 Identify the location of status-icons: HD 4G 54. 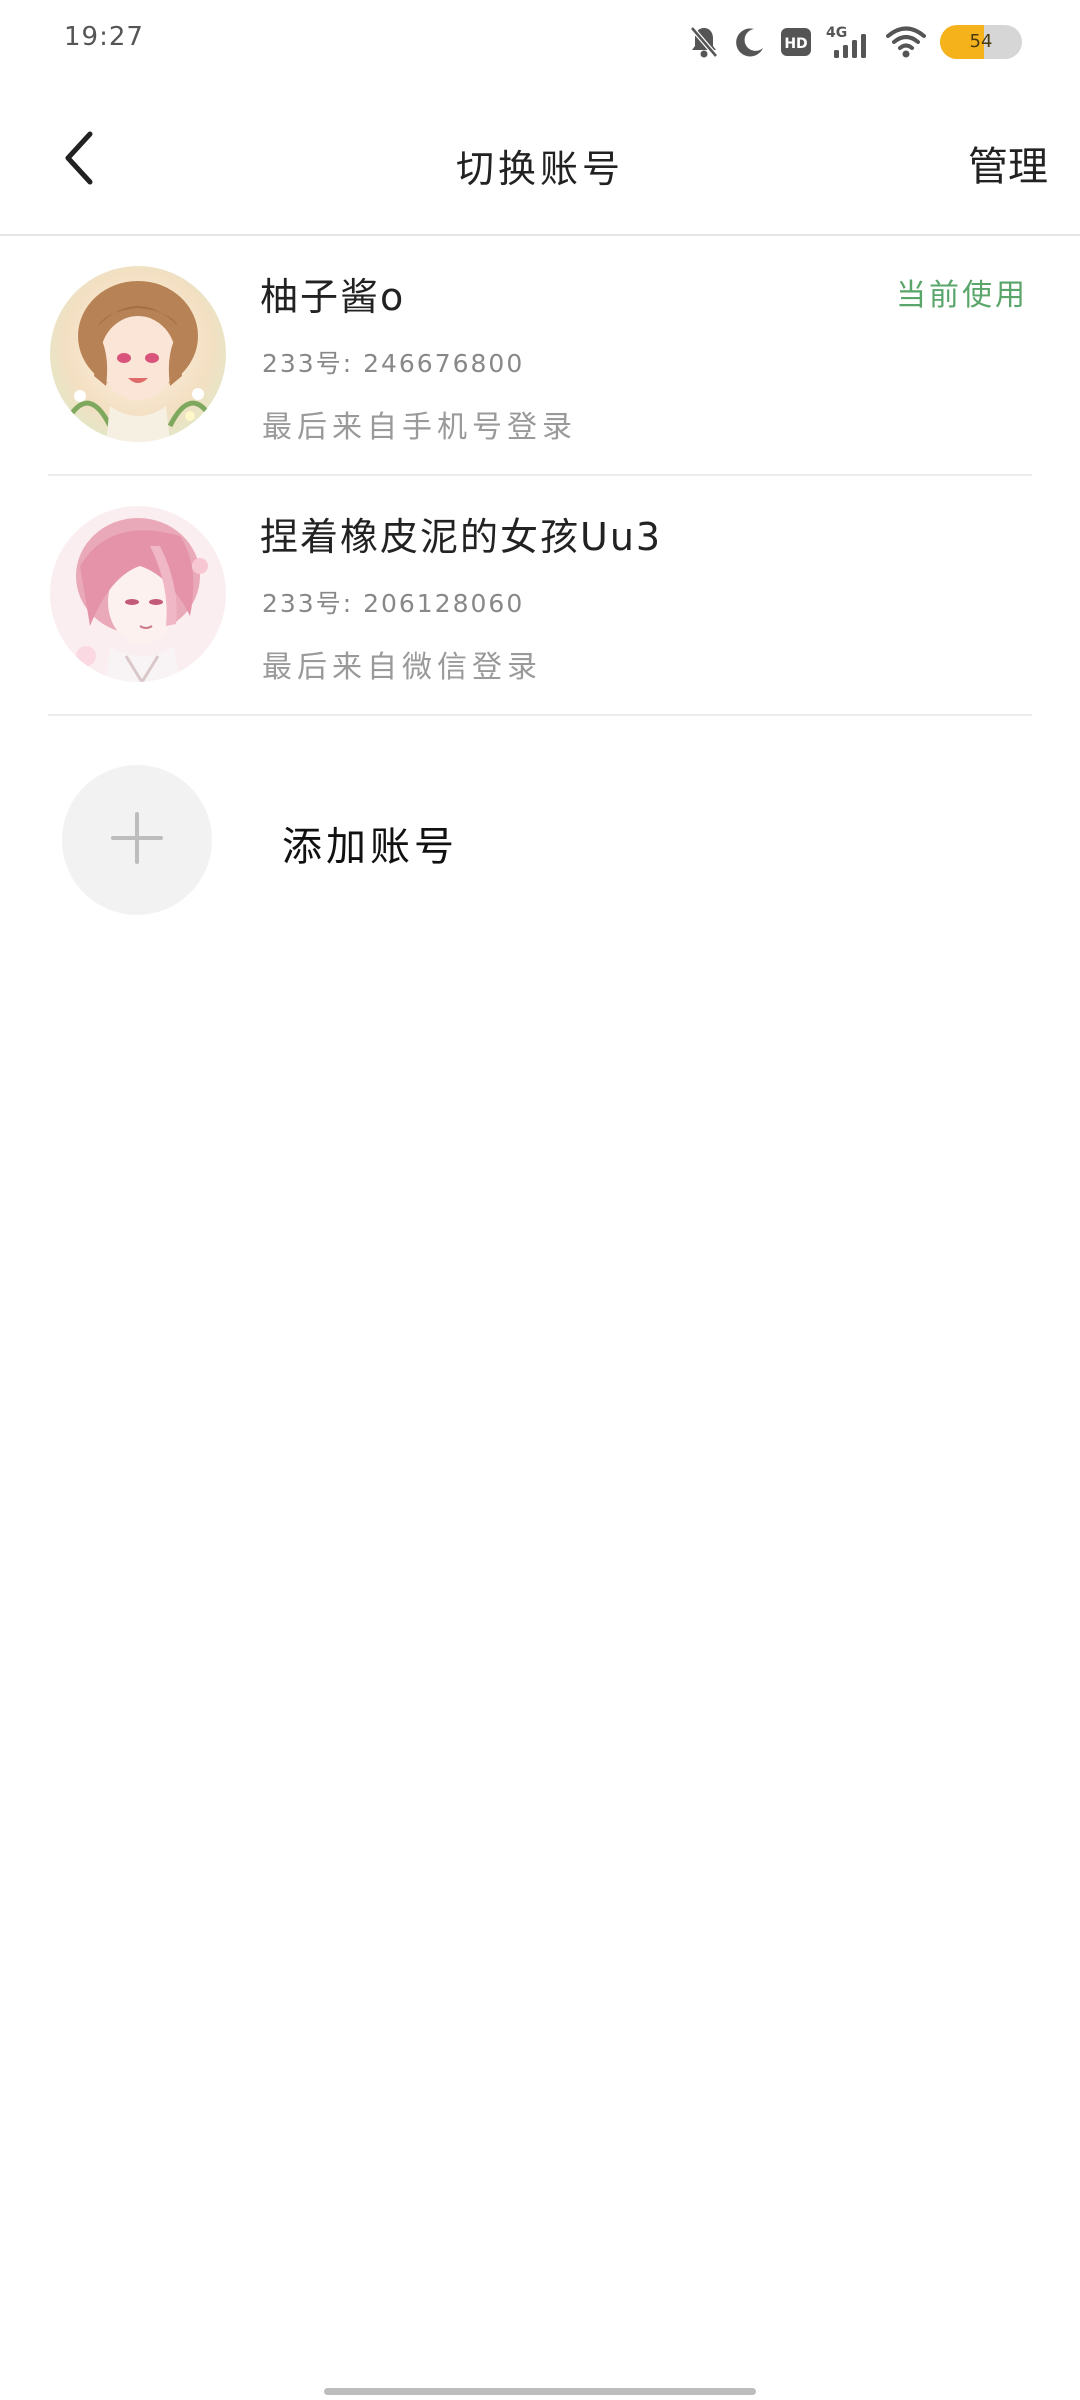
(855, 42).